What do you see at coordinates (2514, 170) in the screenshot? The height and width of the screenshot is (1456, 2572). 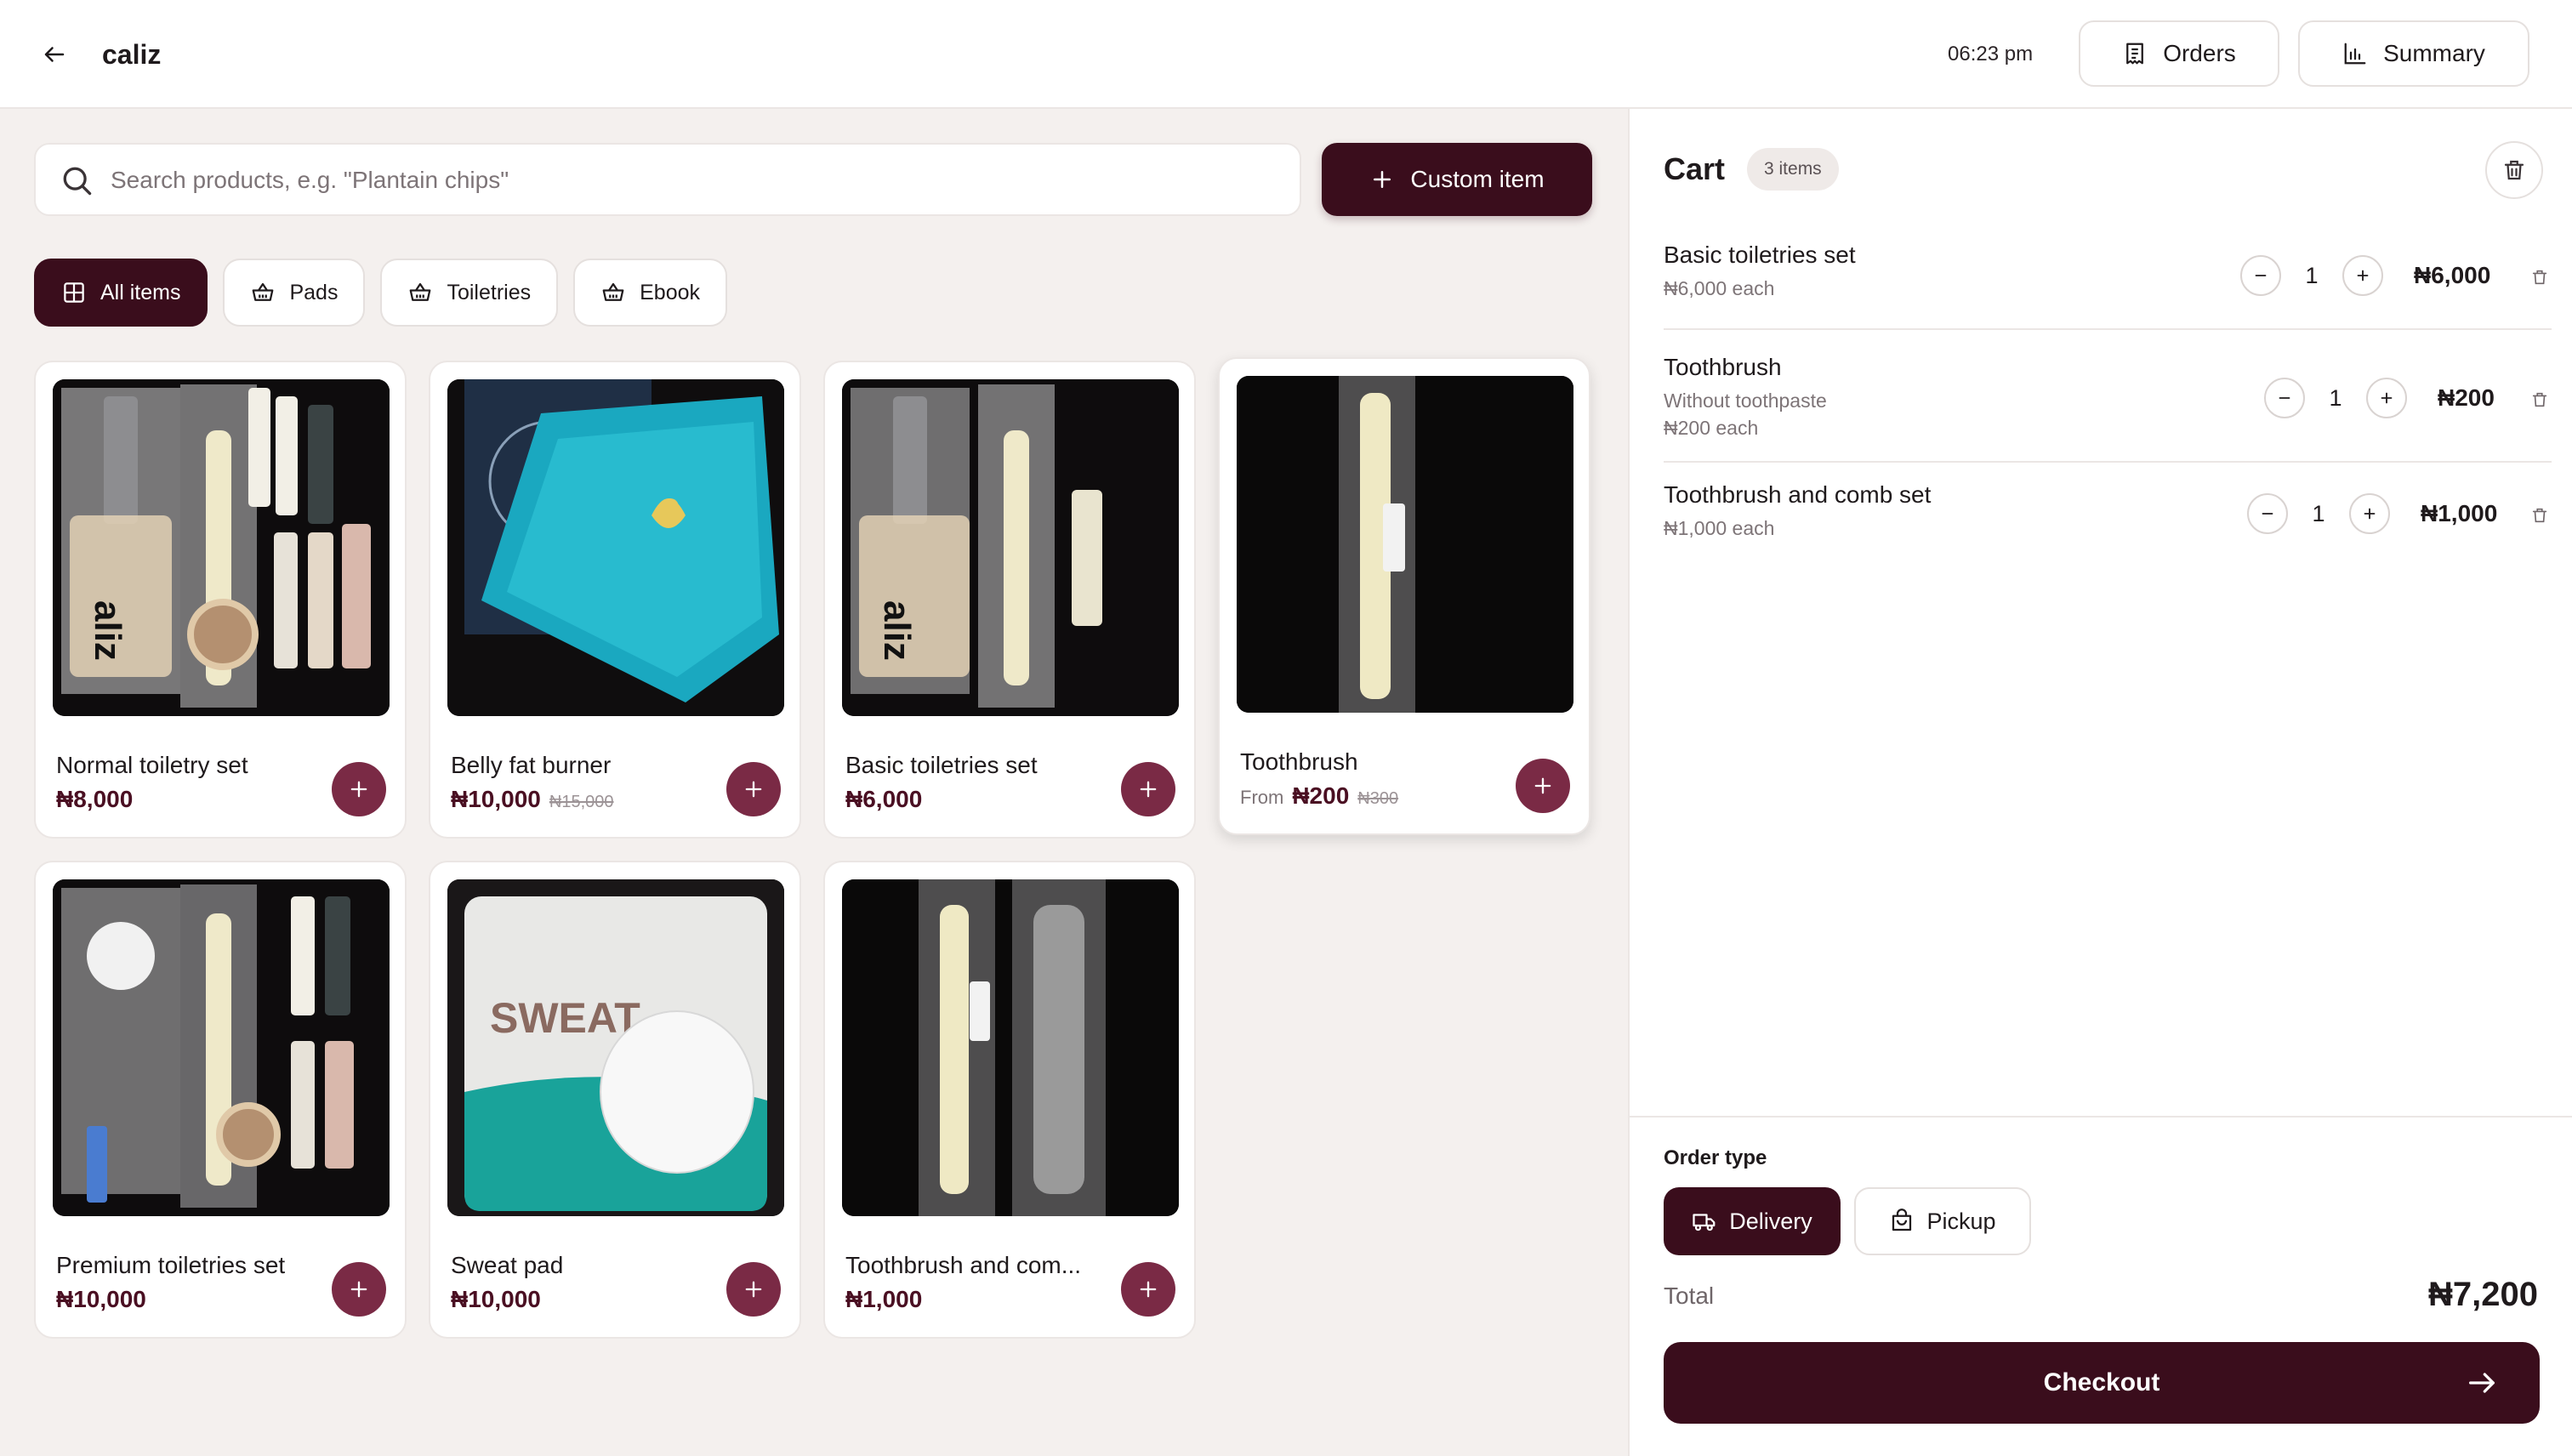 I see `clear-cart-button` at bounding box center [2514, 170].